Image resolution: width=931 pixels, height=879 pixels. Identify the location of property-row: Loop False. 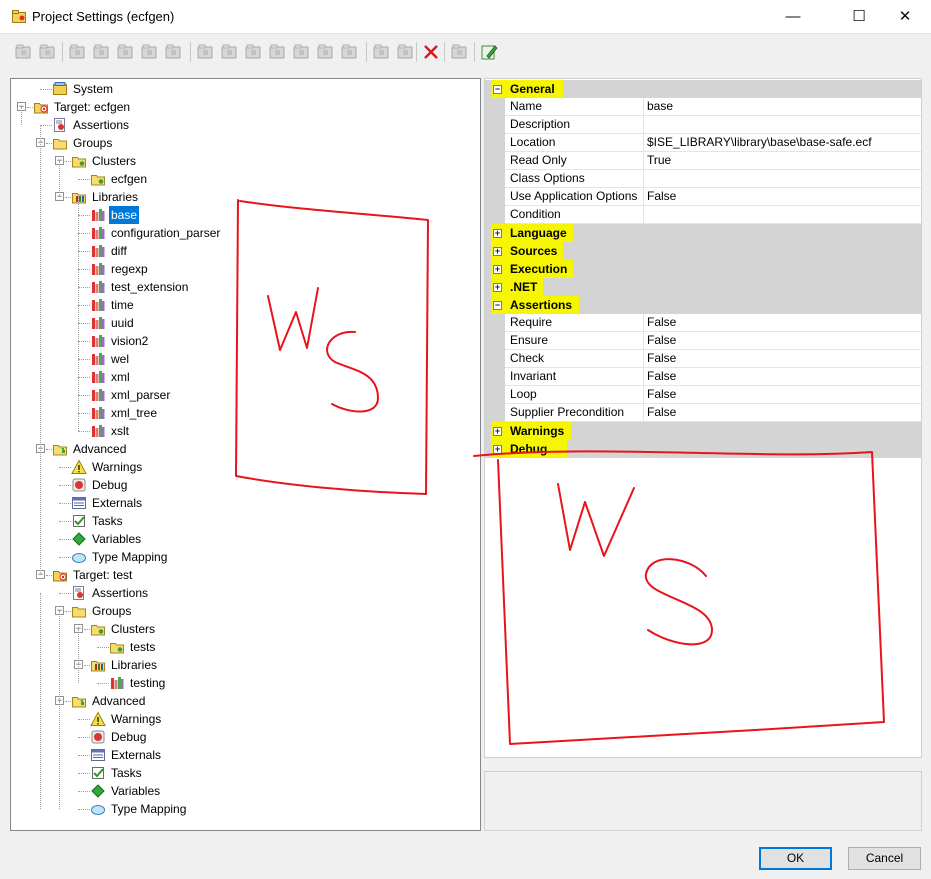
(703, 395).